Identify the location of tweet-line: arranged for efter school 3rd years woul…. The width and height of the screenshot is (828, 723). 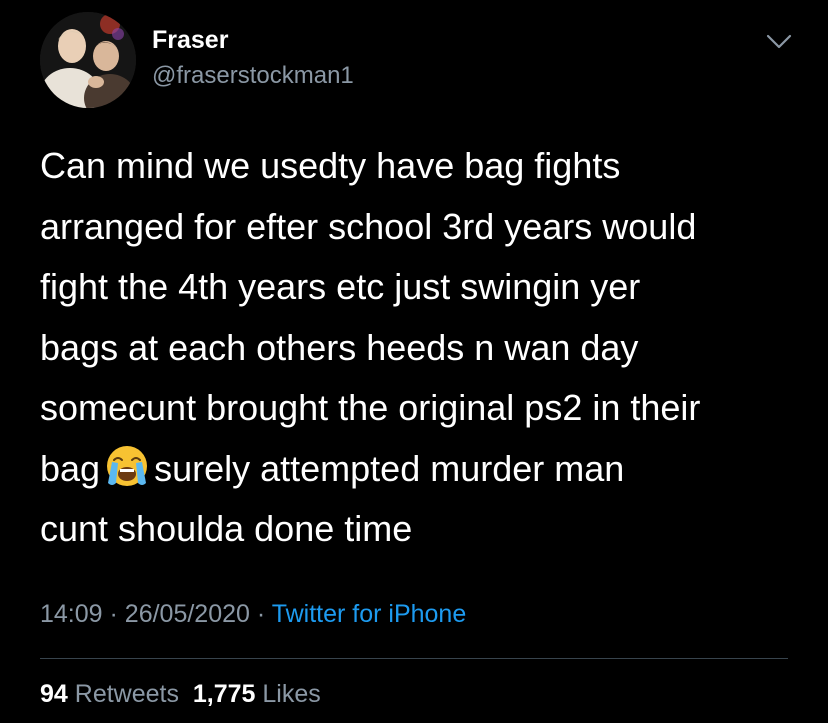
(368, 226).